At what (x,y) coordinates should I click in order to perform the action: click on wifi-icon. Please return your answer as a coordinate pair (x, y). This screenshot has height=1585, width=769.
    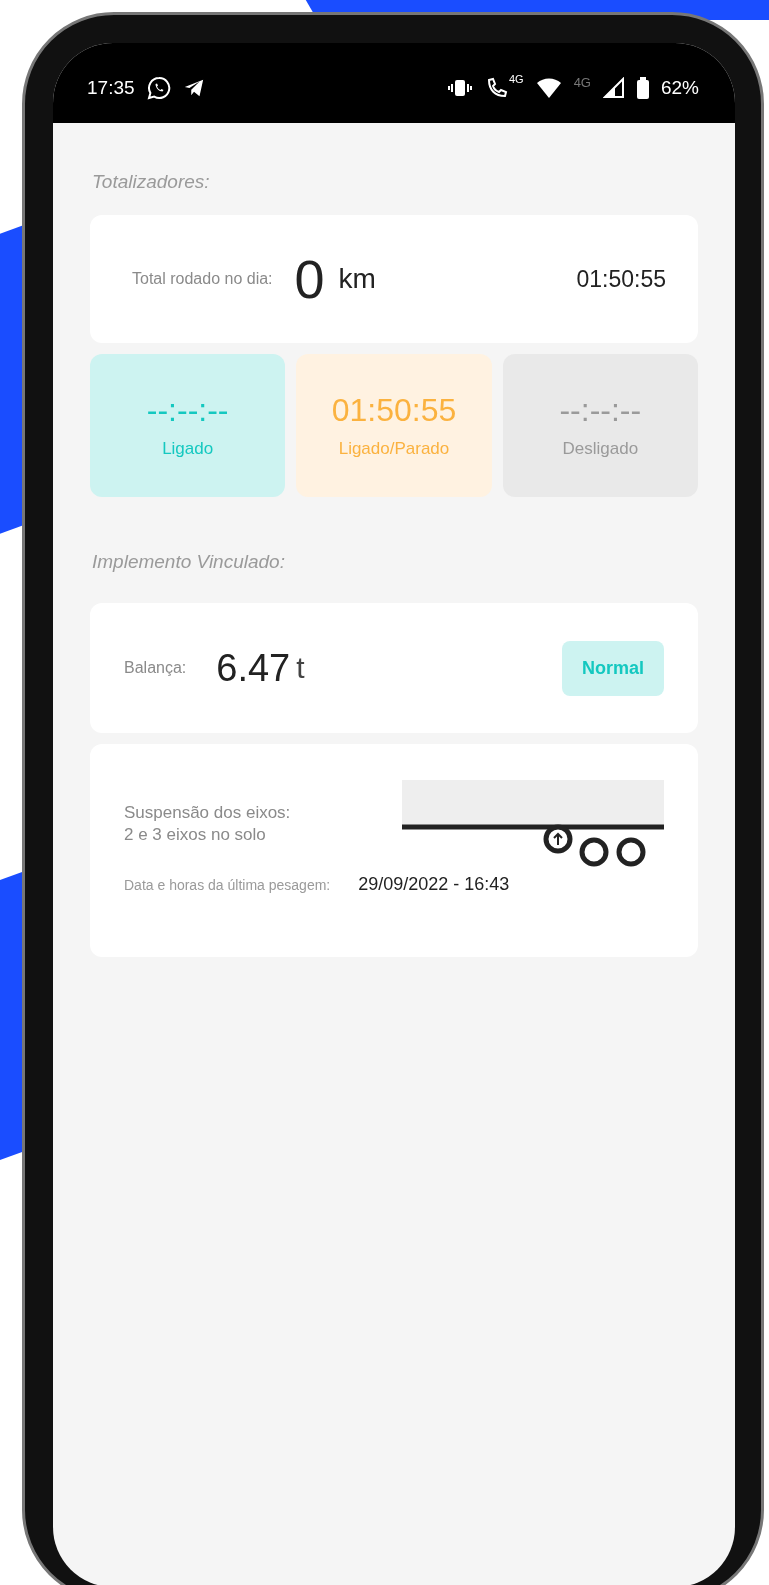
    Looking at the image, I should click on (548, 88).